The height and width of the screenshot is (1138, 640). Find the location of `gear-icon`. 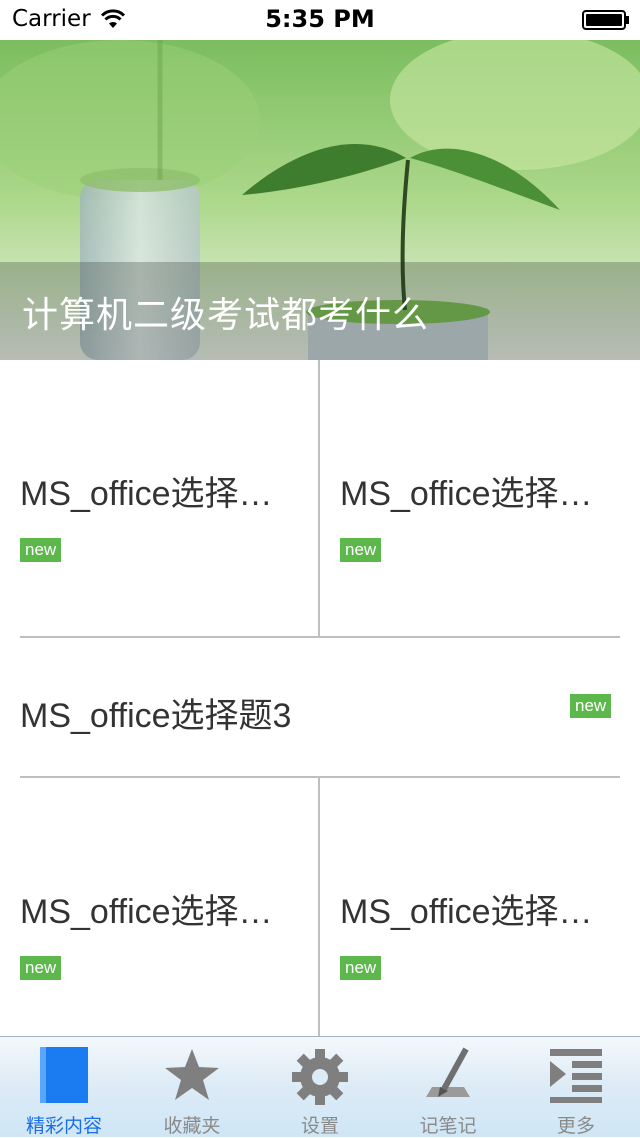

gear-icon is located at coordinates (320, 1077).